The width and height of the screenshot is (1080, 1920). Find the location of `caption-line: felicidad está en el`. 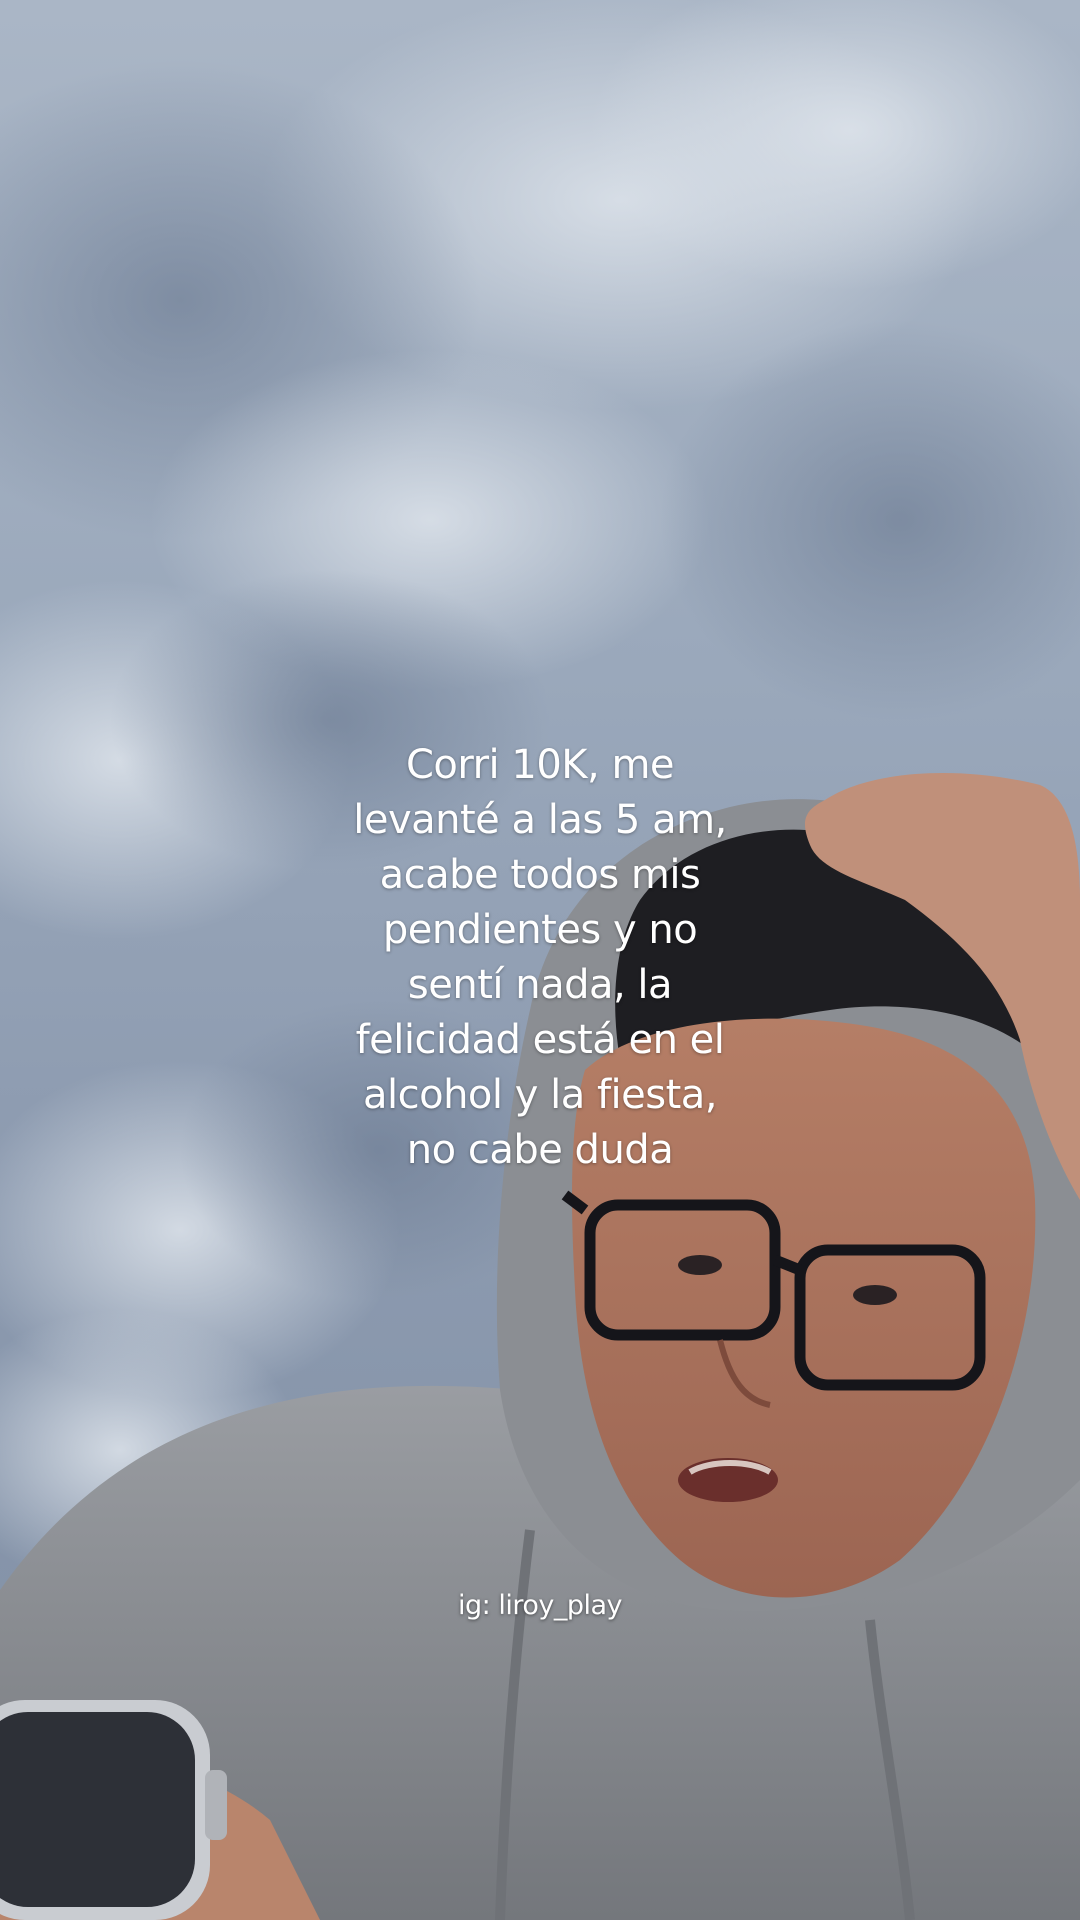

caption-line: felicidad está en el is located at coordinates (540, 1040).